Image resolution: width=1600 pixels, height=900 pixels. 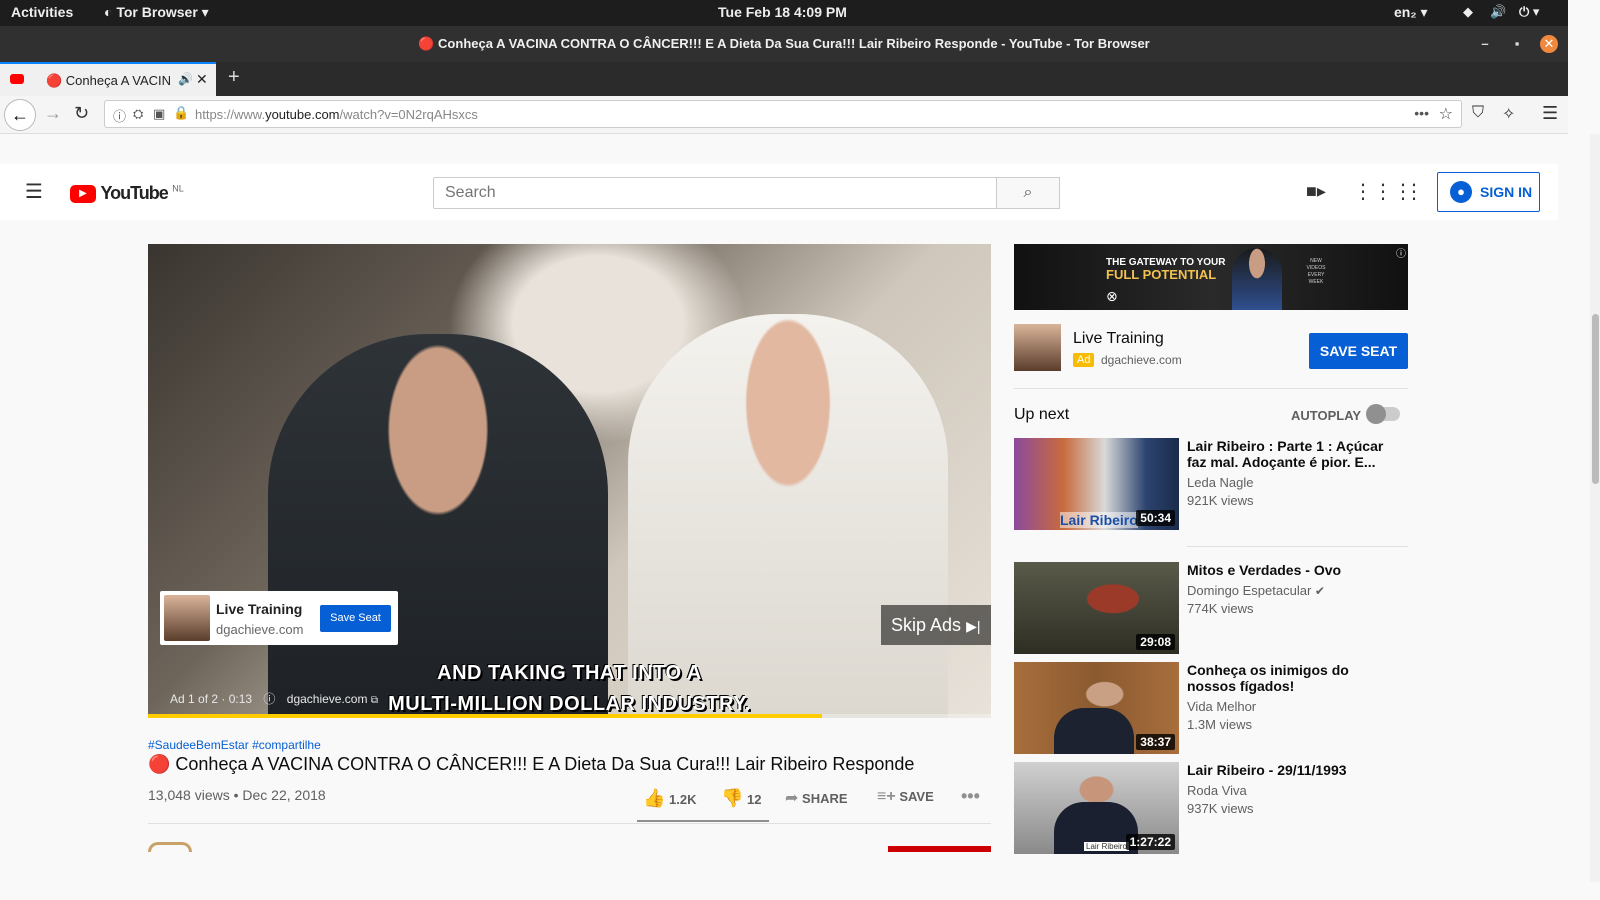 I want to click on channel-name: Domingo Espetacular ✔, so click(x=1256, y=590).